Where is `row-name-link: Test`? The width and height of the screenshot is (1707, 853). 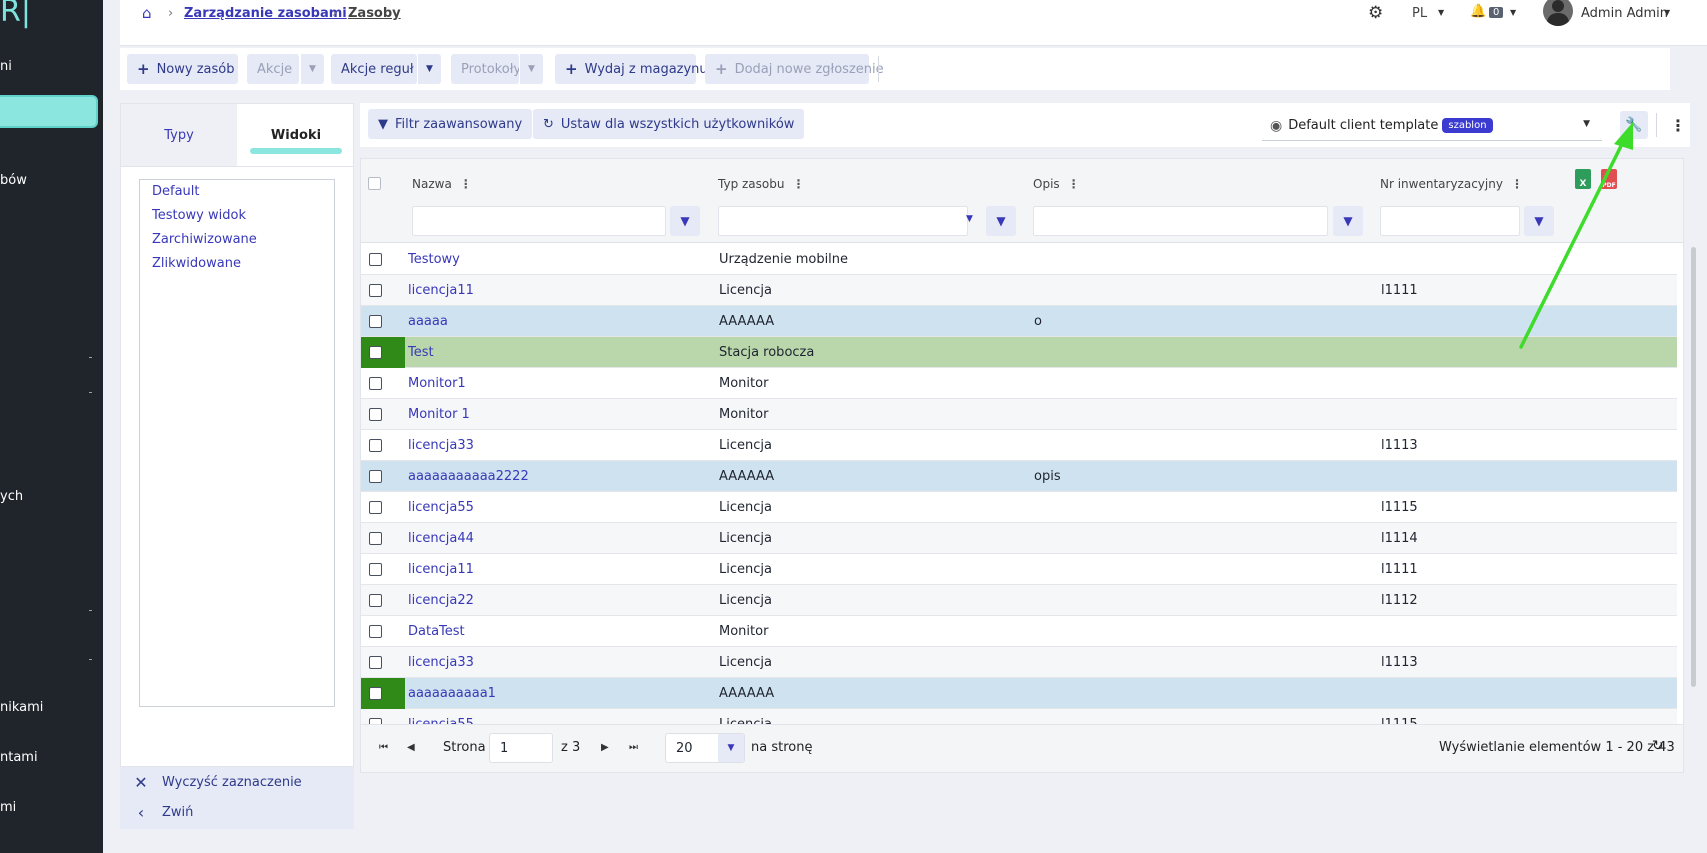 row-name-link: Test is located at coordinates (421, 352).